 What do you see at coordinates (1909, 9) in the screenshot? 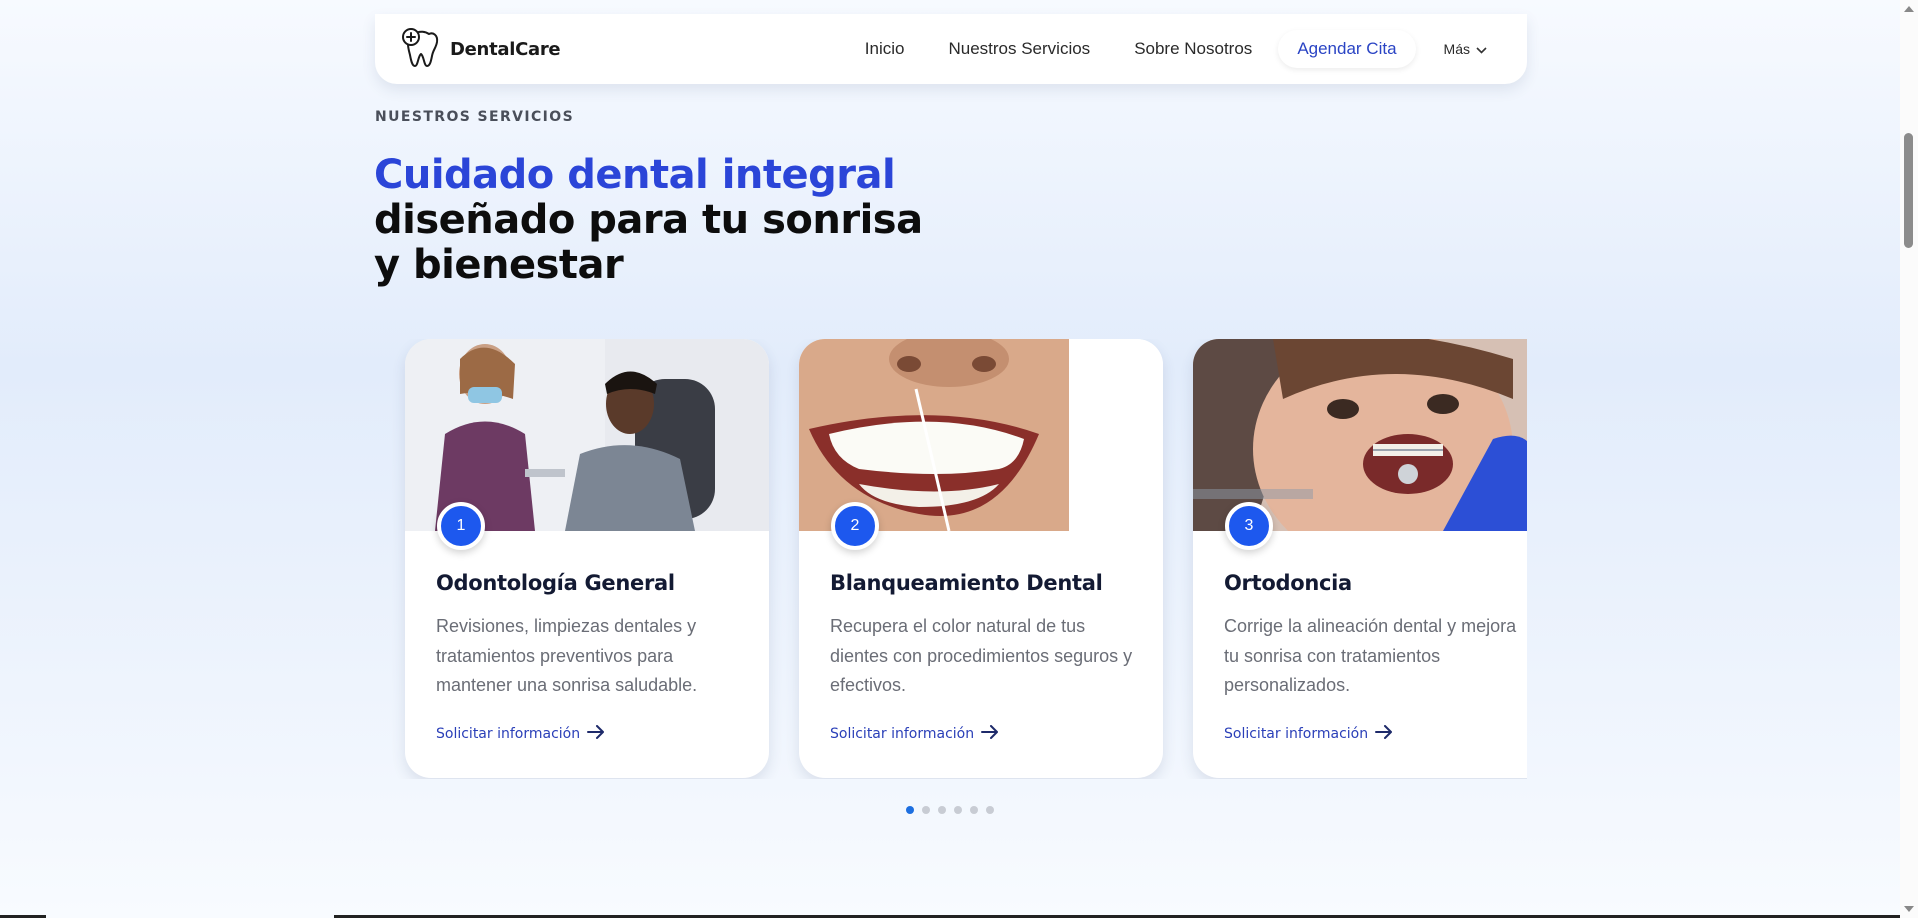
I see `scroll-up-arrow-icon` at bounding box center [1909, 9].